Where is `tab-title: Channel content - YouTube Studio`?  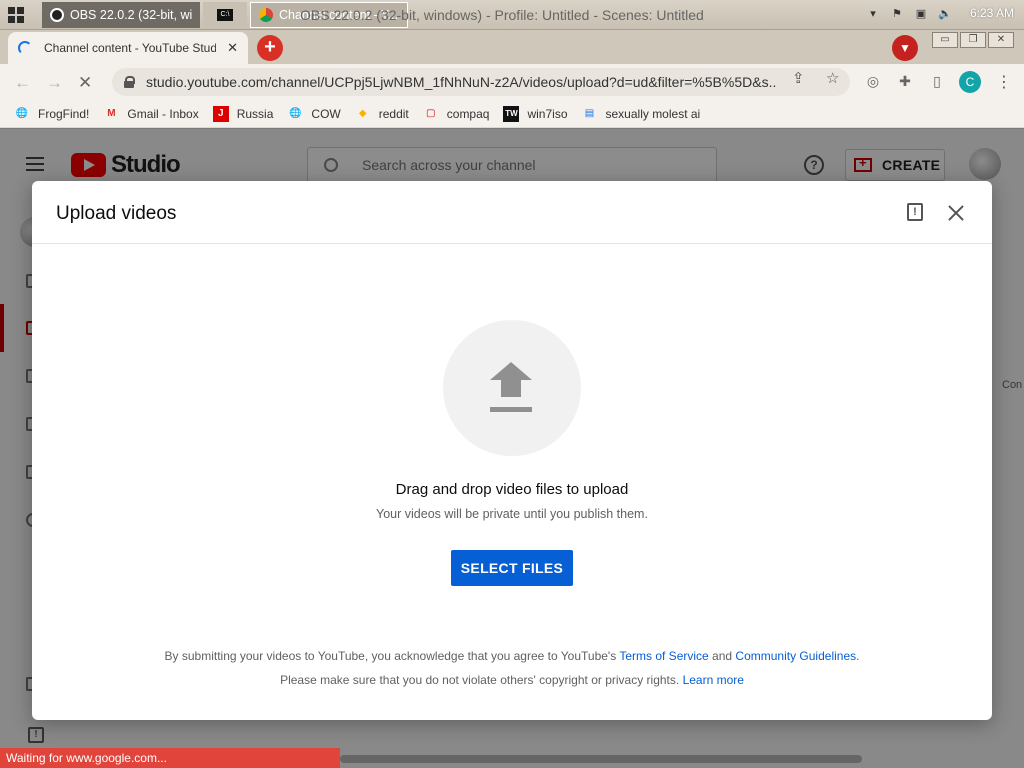
tab-title: Channel content - YouTube Studio is located at coordinates (130, 48).